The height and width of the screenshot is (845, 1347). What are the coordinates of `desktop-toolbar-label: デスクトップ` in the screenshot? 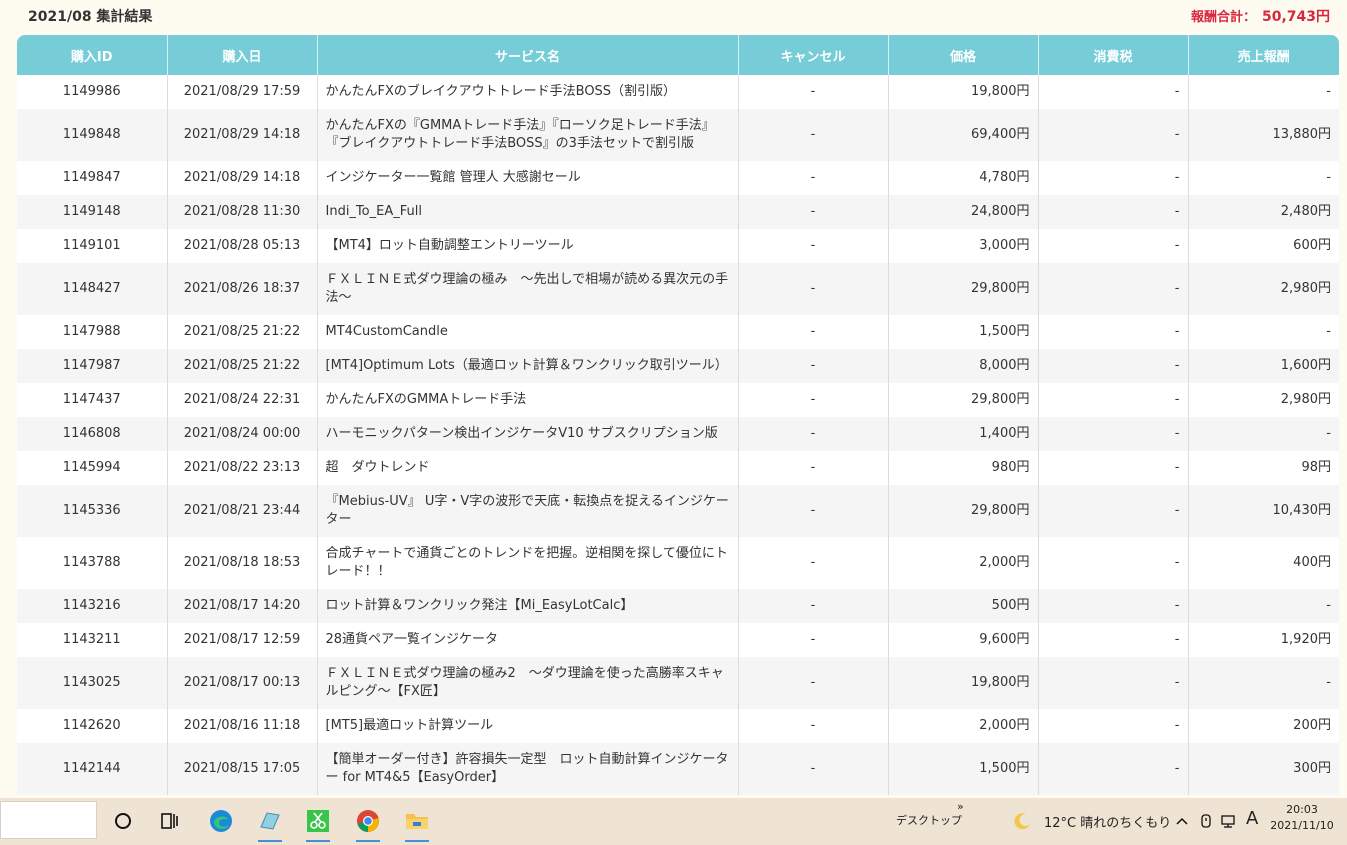 It's located at (929, 820).